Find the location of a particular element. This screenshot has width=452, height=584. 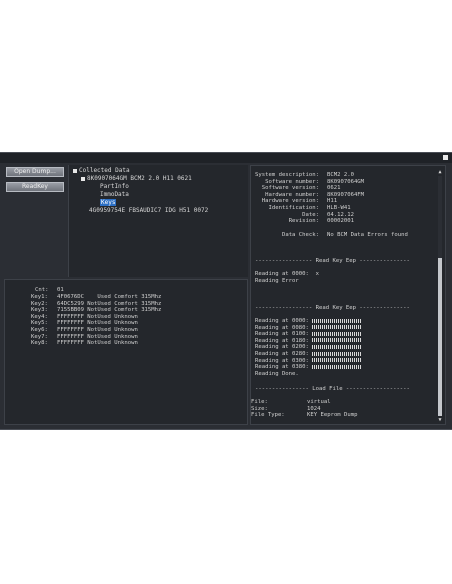

tree-item-keys: Keys is located at coordinates (108, 202).